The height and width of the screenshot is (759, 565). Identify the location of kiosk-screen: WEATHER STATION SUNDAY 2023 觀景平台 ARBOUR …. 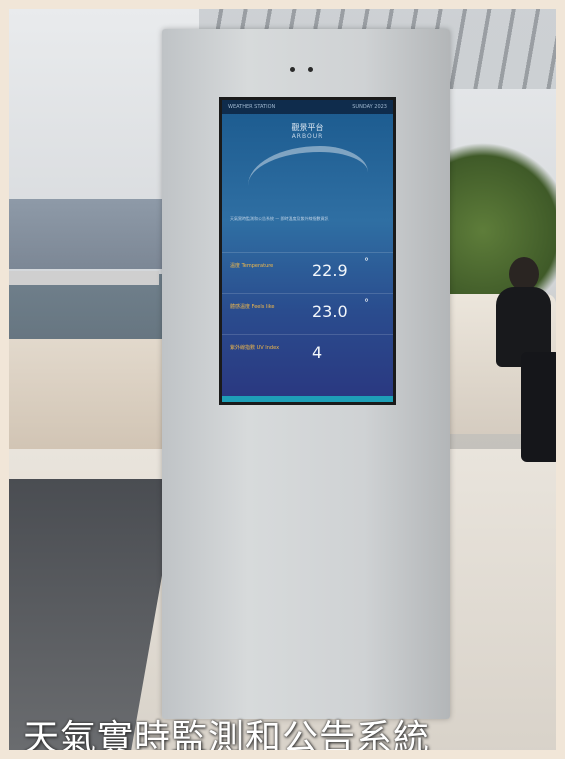
(307, 251).